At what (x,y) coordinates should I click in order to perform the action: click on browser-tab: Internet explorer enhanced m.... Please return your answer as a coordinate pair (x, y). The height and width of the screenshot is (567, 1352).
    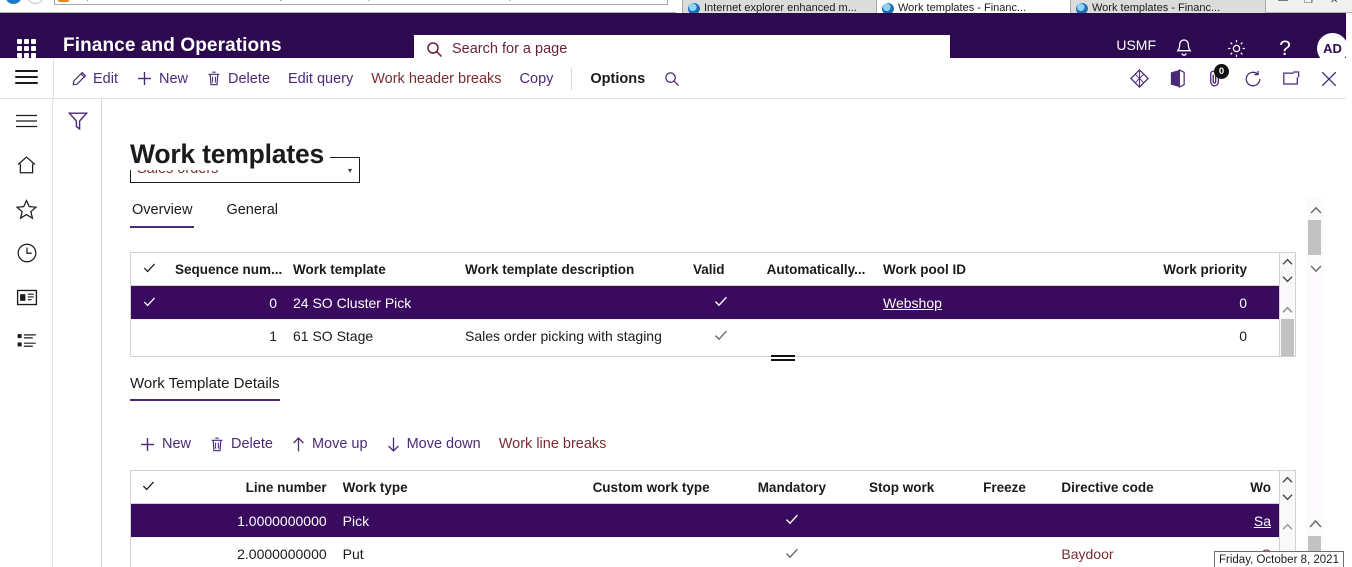
    Looking at the image, I should click on (780, 6).